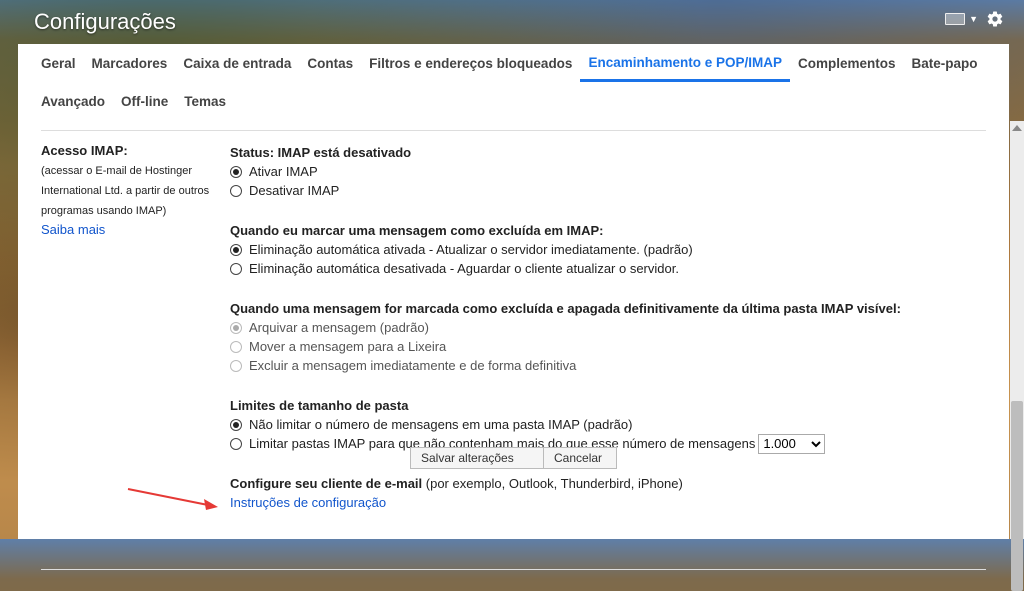 This screenshot has width=1024, height=591. Describe the element at coordinates (610, 502) in the screenshot. I see `setup-instructions-link: Instruções de configuração` at that location.